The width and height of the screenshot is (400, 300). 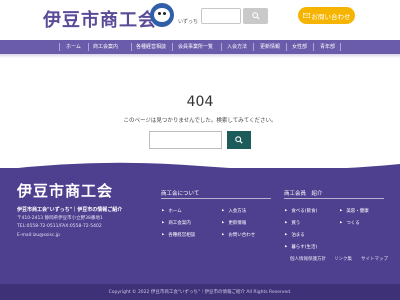 What do you see at coordinates (354, 211) in the screenshot?
I see `footer-link-beauty: 美容・健康` at bounding box center [354, 211].